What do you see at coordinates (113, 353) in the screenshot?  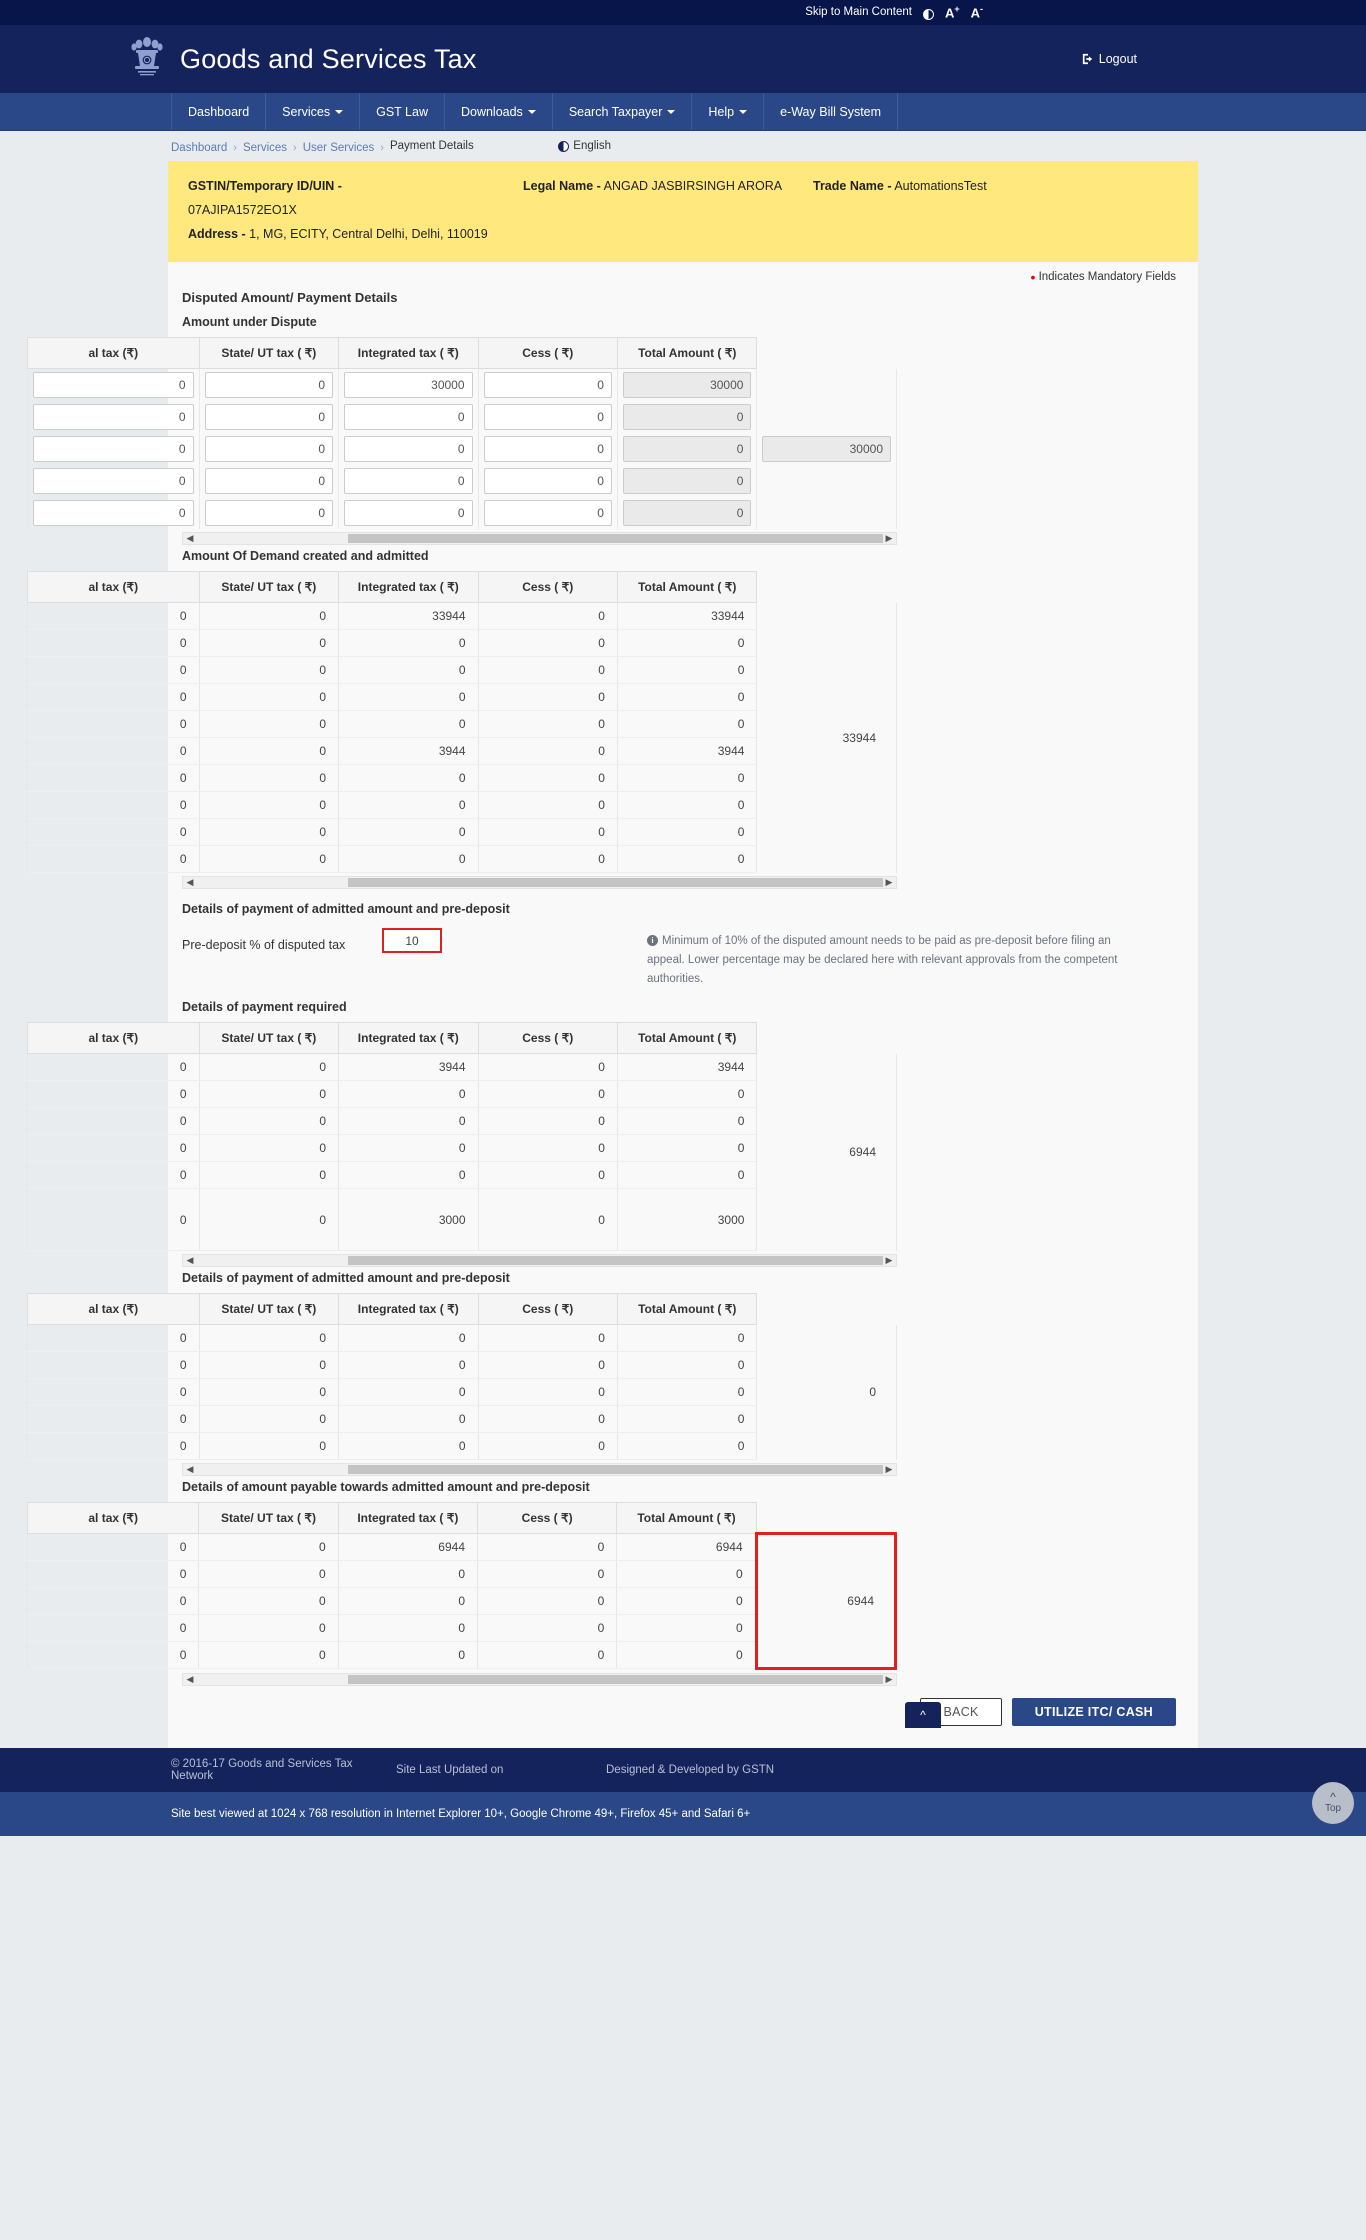 I see `column-header-central: al tax (₹)` at bounding box center [113, 353].